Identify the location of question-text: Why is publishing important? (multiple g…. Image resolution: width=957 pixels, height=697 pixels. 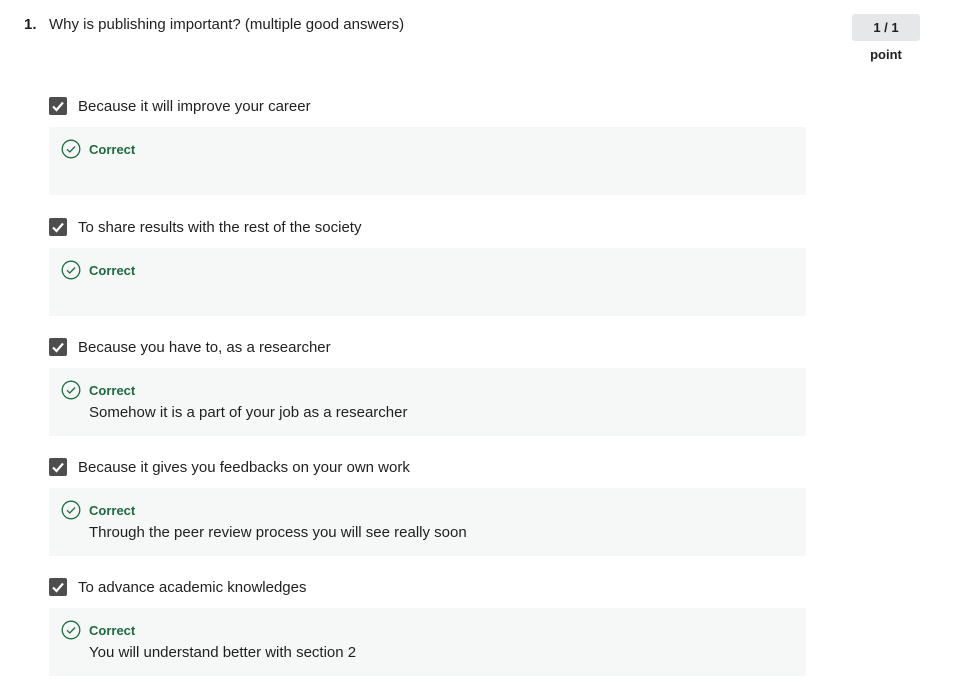
(227, 24).